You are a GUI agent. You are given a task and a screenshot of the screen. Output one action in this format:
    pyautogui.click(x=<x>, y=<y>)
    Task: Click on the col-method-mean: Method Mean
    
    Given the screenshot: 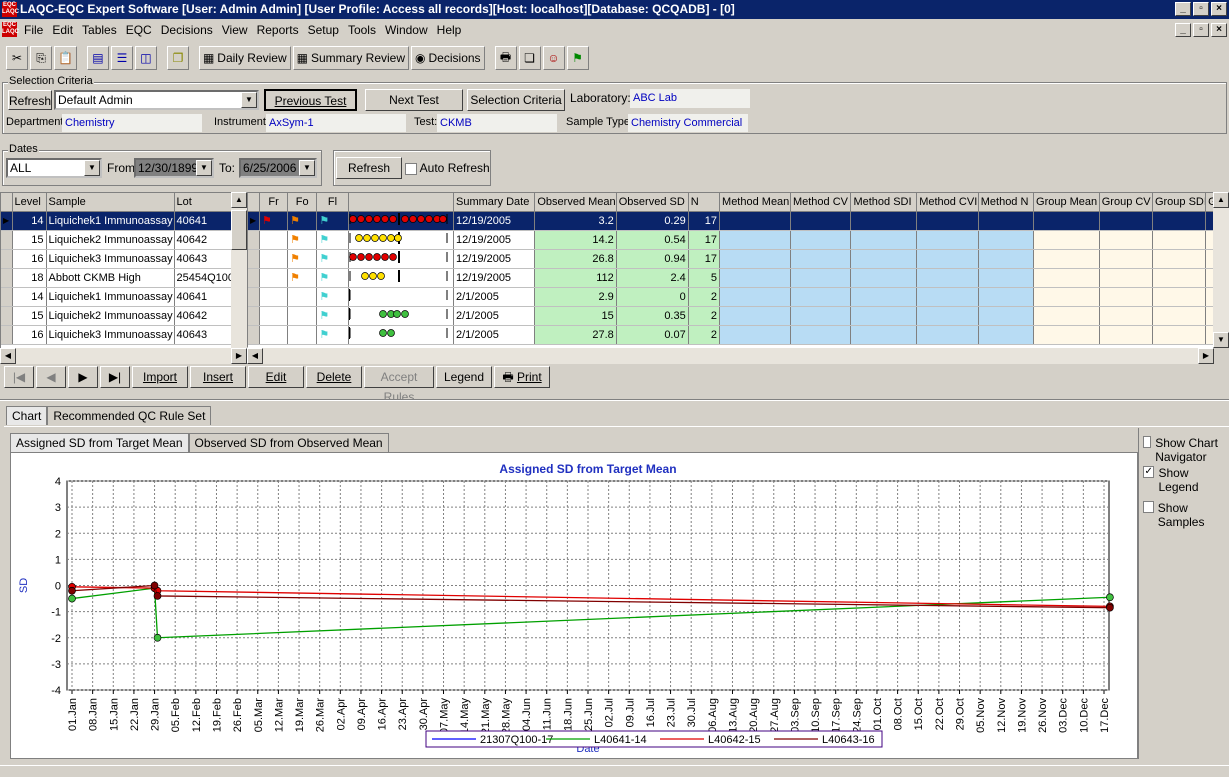 What is the action you would take?
    pyautogui.click(x=755, y=202)
    